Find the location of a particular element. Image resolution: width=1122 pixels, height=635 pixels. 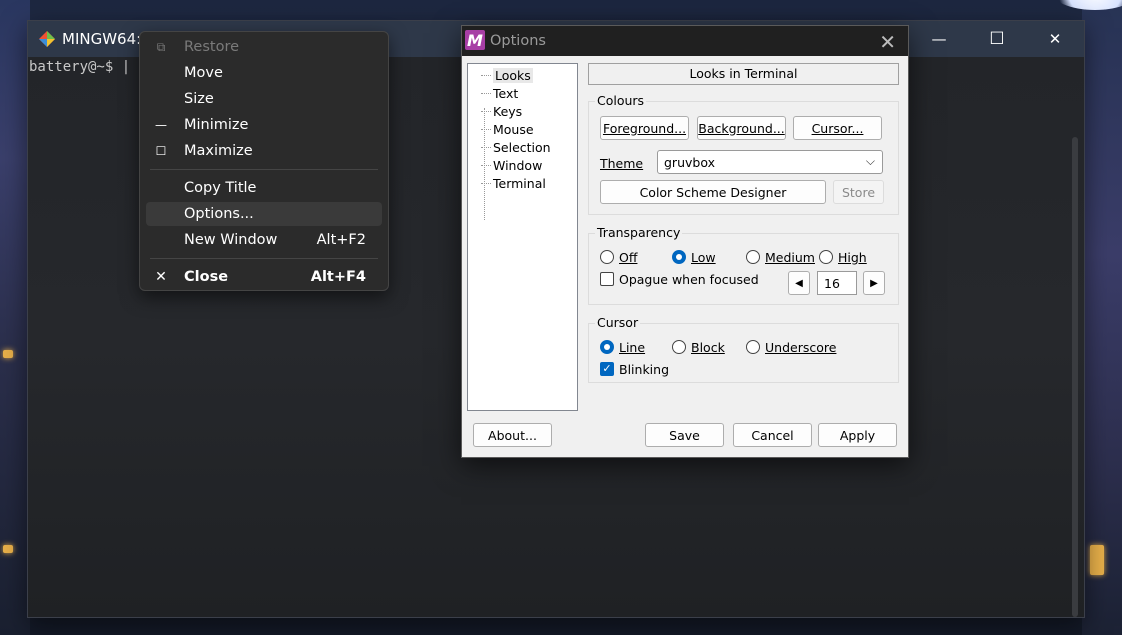

git-bash-icon is located at coordinates (47, 39).